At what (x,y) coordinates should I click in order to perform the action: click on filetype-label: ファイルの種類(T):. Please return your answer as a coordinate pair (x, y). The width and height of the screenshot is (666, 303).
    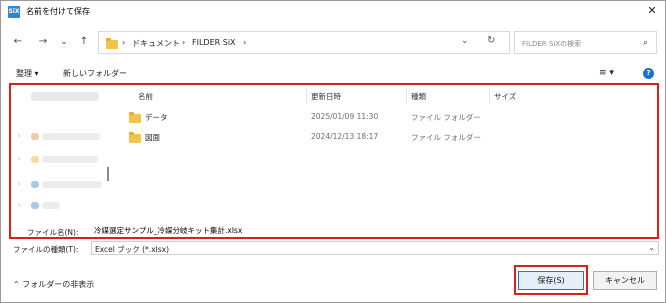
    Looking at the image, I should click on (46, 249).